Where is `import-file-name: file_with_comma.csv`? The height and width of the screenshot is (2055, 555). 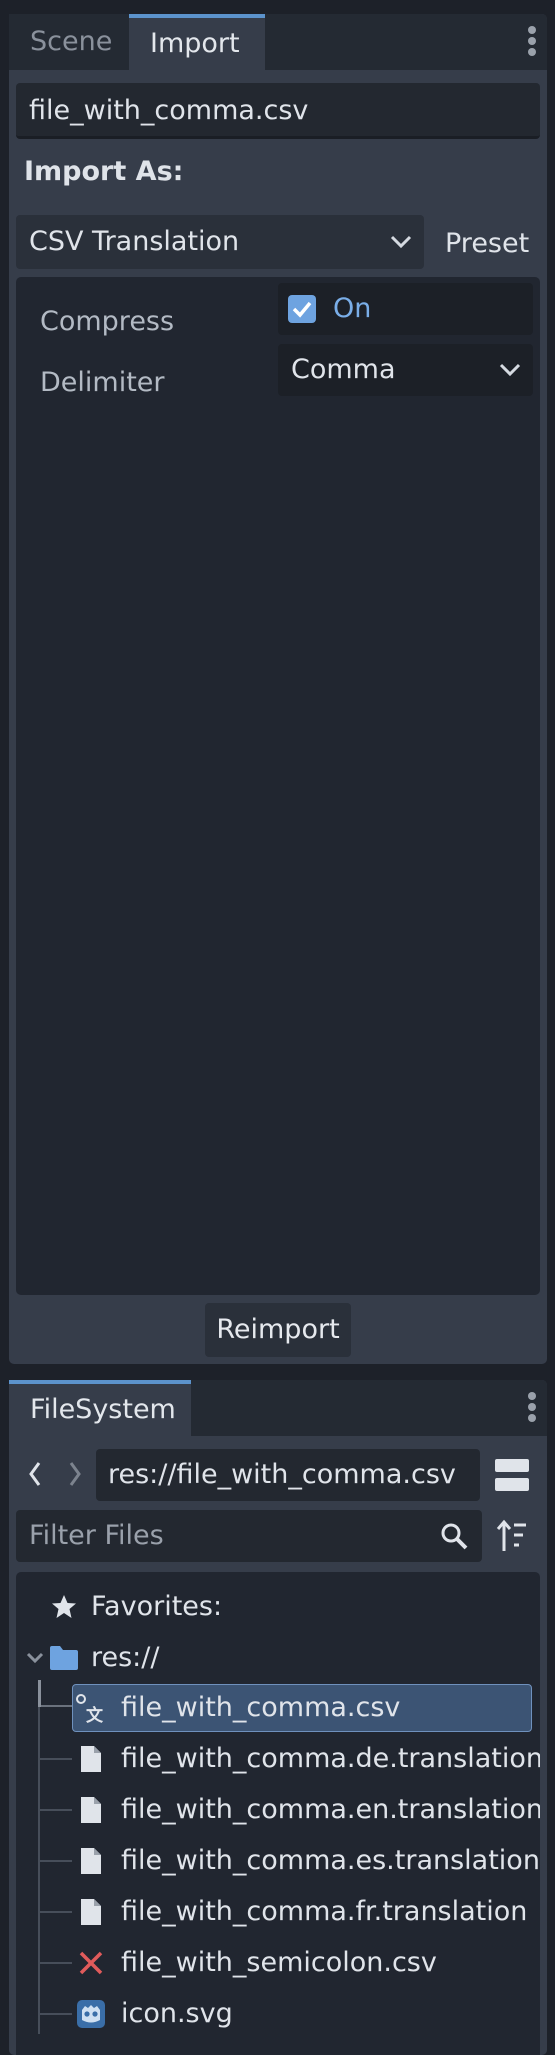
import-file-name: file_with_comma.csv is located at coordinates (278, 111).